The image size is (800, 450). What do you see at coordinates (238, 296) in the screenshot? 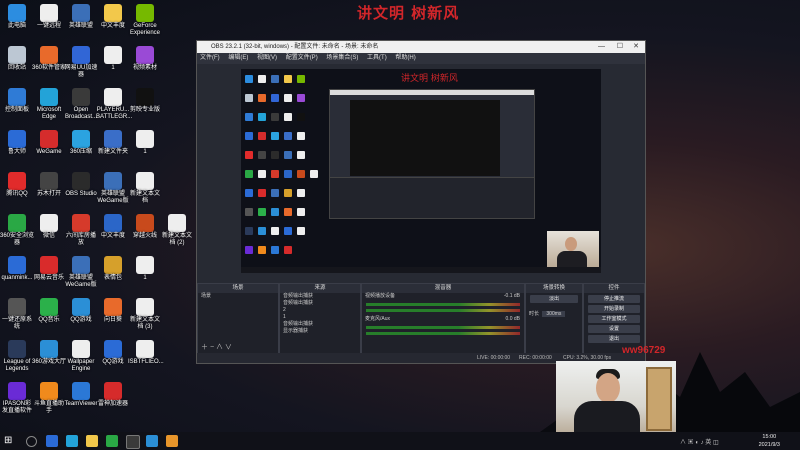
I see `scene-item: 场景` at bounding box center [238, 296].